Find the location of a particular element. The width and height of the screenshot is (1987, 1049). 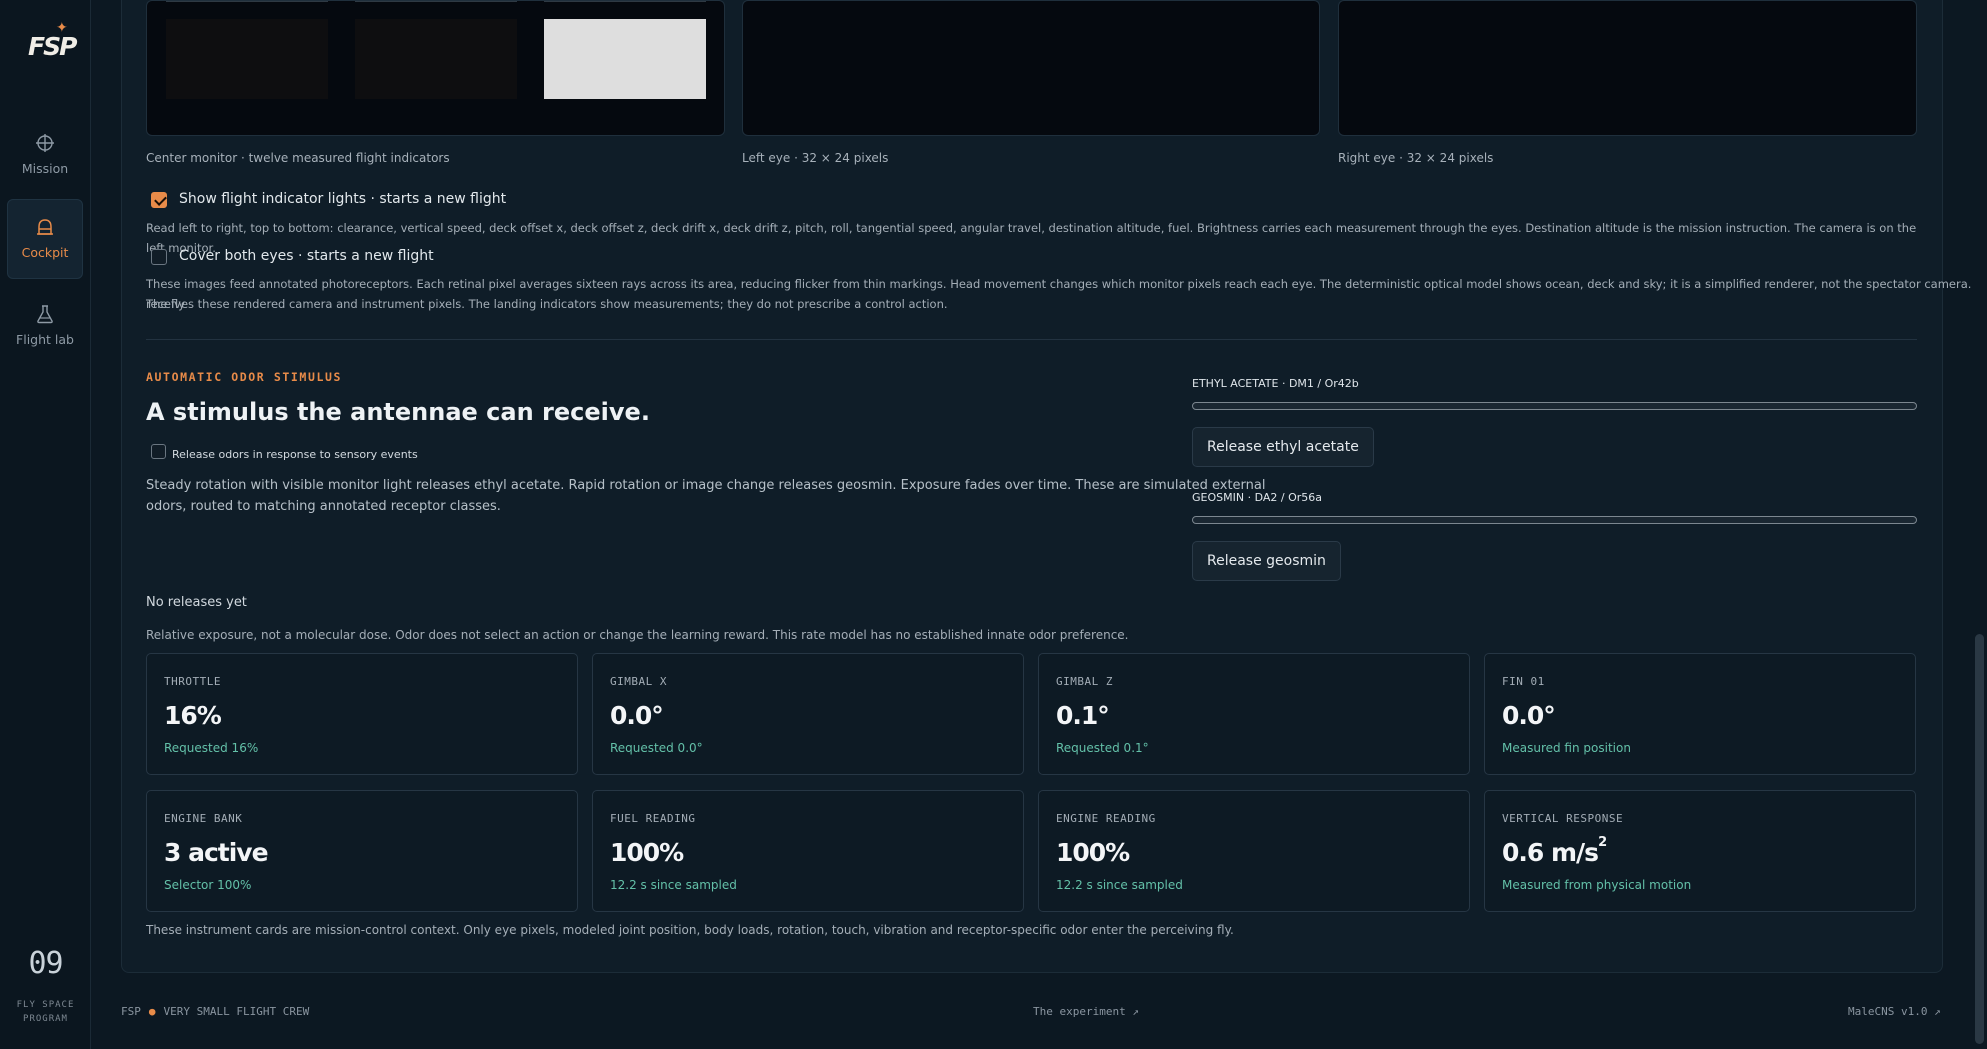

fin-01-card: FIN 01 0.0° Measured fin position is located at coordinates (1700, 714).